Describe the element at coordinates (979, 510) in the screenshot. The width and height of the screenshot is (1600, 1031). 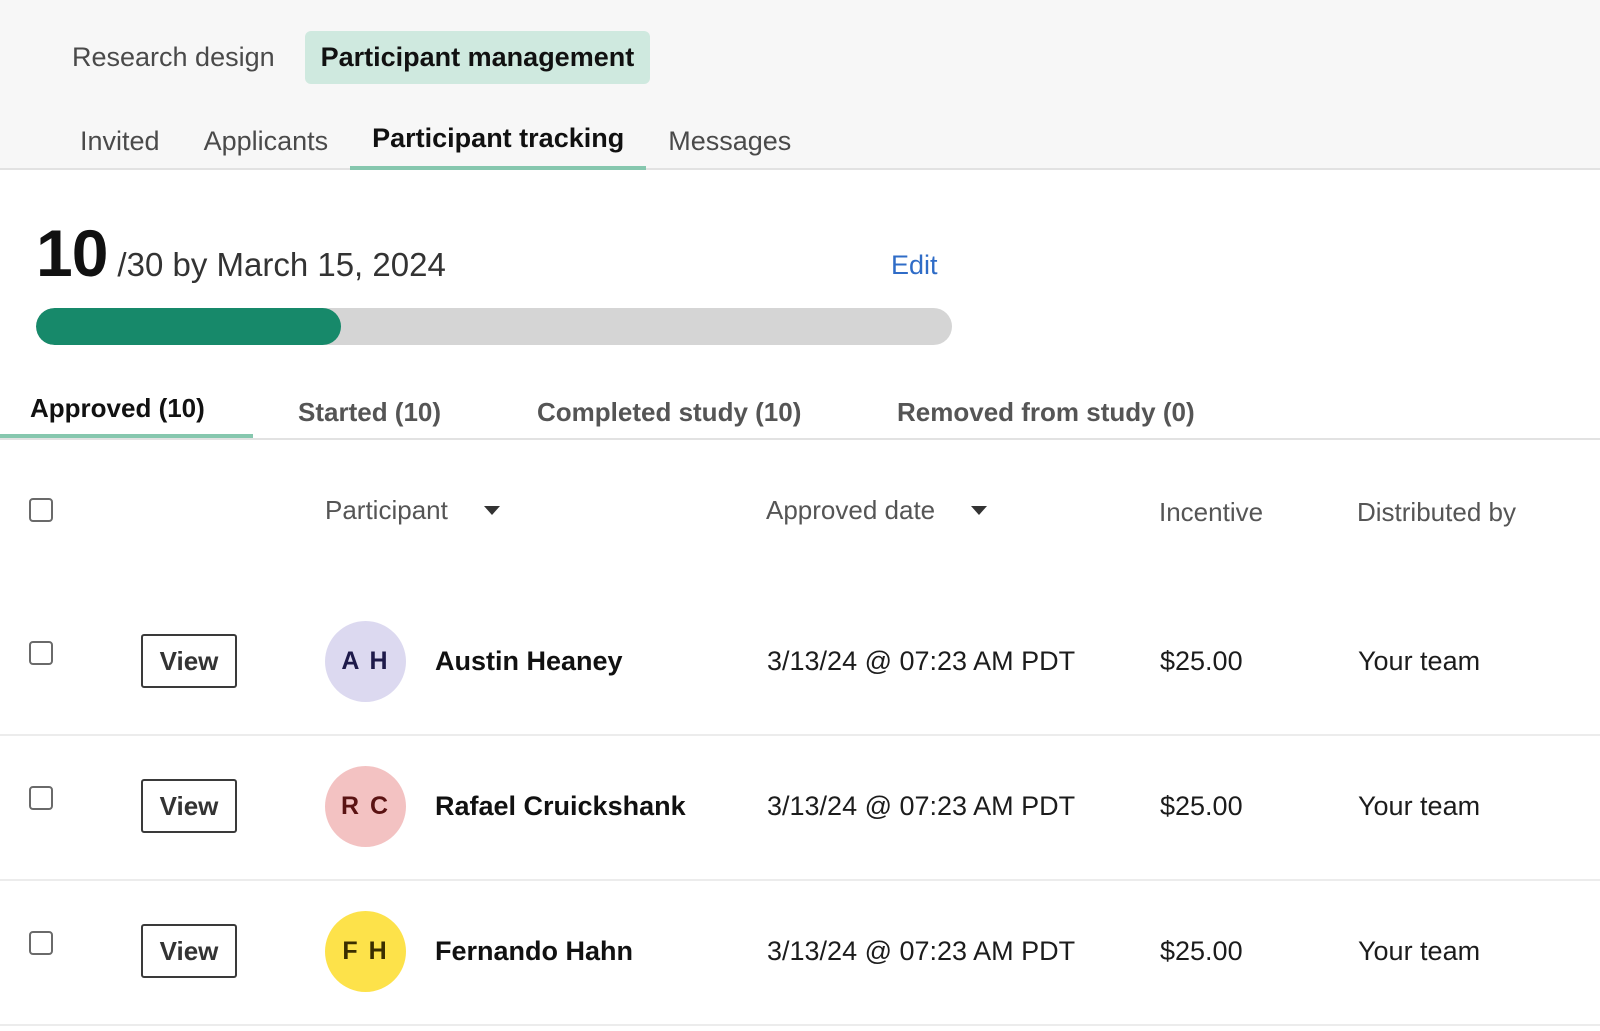
I see `sort-approved-date-icon` at that location.